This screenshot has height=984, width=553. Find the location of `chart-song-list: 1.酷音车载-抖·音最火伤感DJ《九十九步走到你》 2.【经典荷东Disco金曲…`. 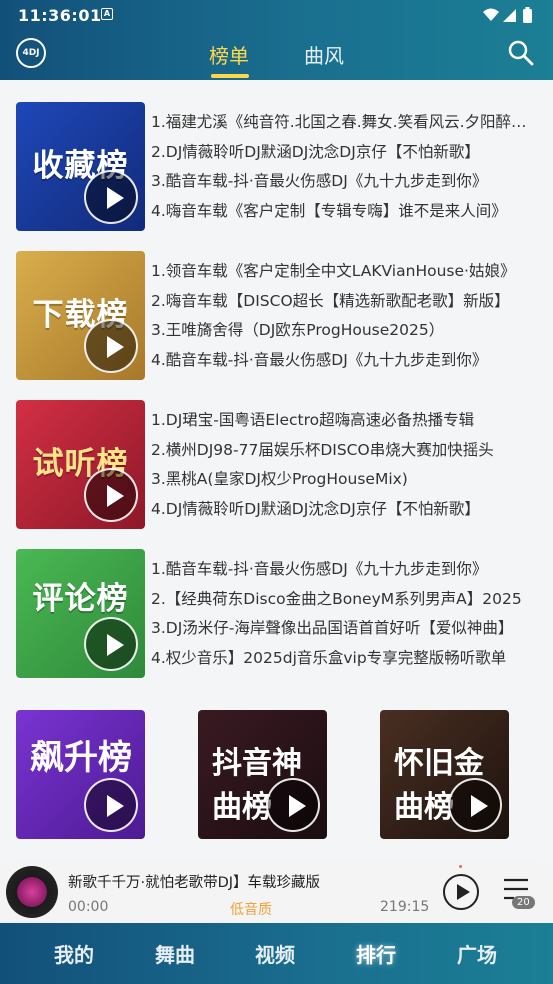

chart-song-list: 1.酷音车载-抖·音最火伤感DJ《九十九步走到你》 2.【经典荷东Disco金曲… is located at coordinates (342, 614).